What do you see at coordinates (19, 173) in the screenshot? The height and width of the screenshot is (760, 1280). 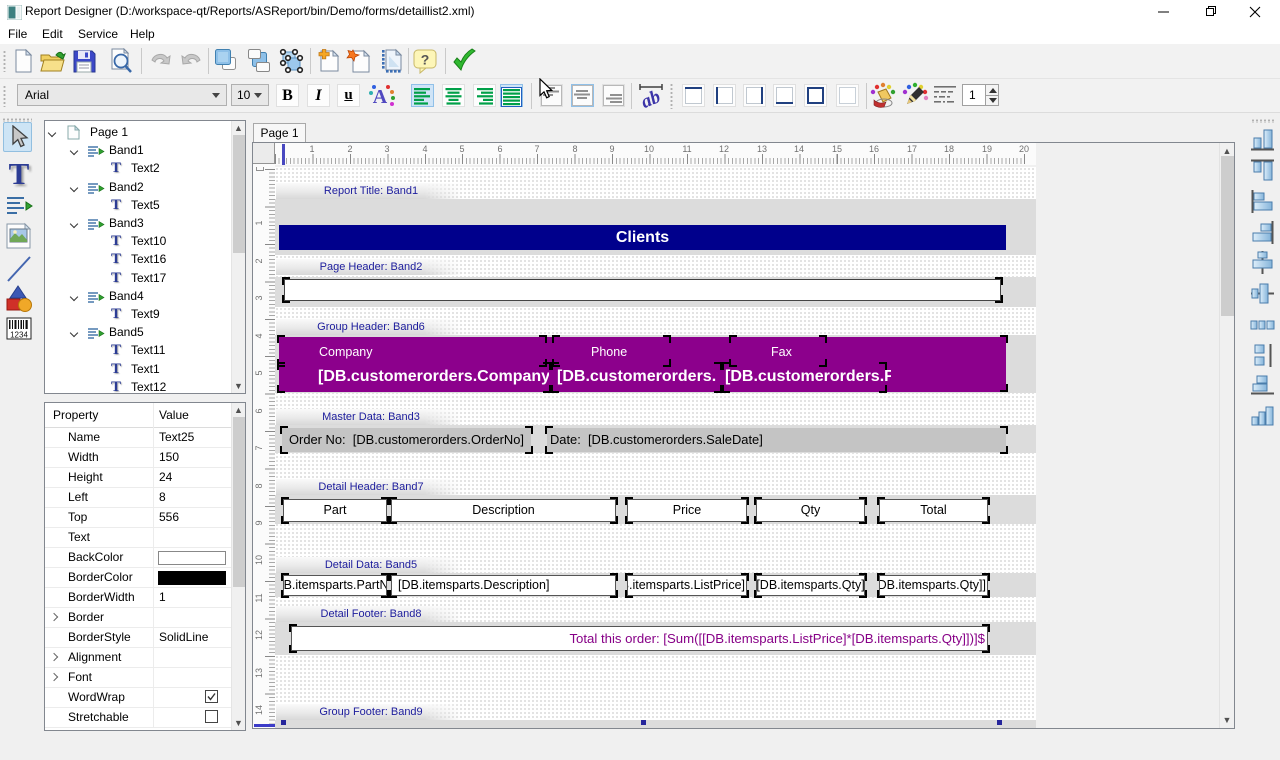 I see `svg-text: T` at bounding box center [19, 173].